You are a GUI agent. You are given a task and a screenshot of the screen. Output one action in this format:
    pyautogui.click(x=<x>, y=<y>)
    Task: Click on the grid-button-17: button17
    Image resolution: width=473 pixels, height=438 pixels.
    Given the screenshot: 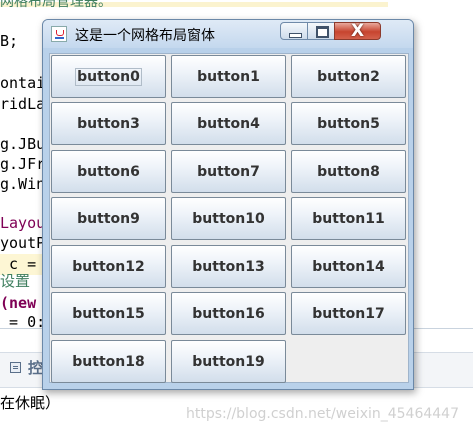 What is the action you would take?
    pyautogui.click(x=348, y=313)
    